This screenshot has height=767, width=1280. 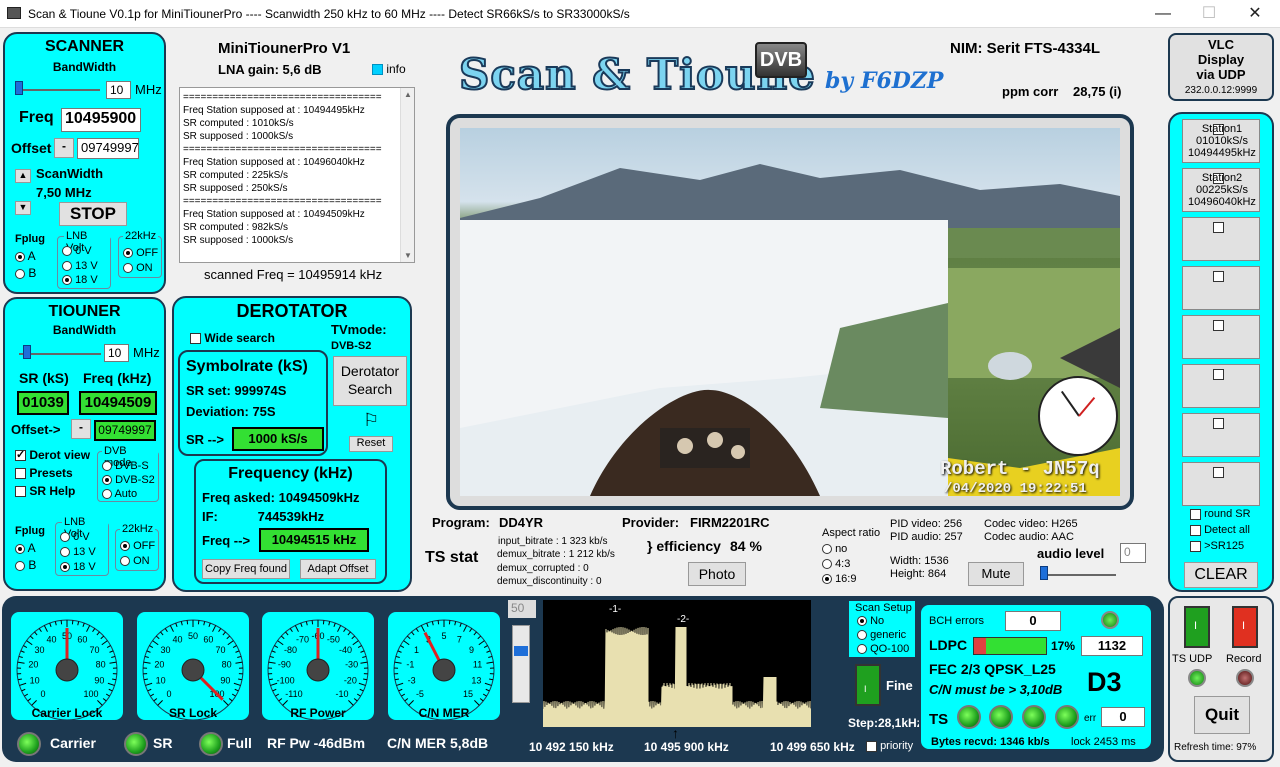 What do you see at coordinates (1217, 546) in the screenshot?
I see `sr125-checkbox: >SR125` at bounding box center [1217, 546].